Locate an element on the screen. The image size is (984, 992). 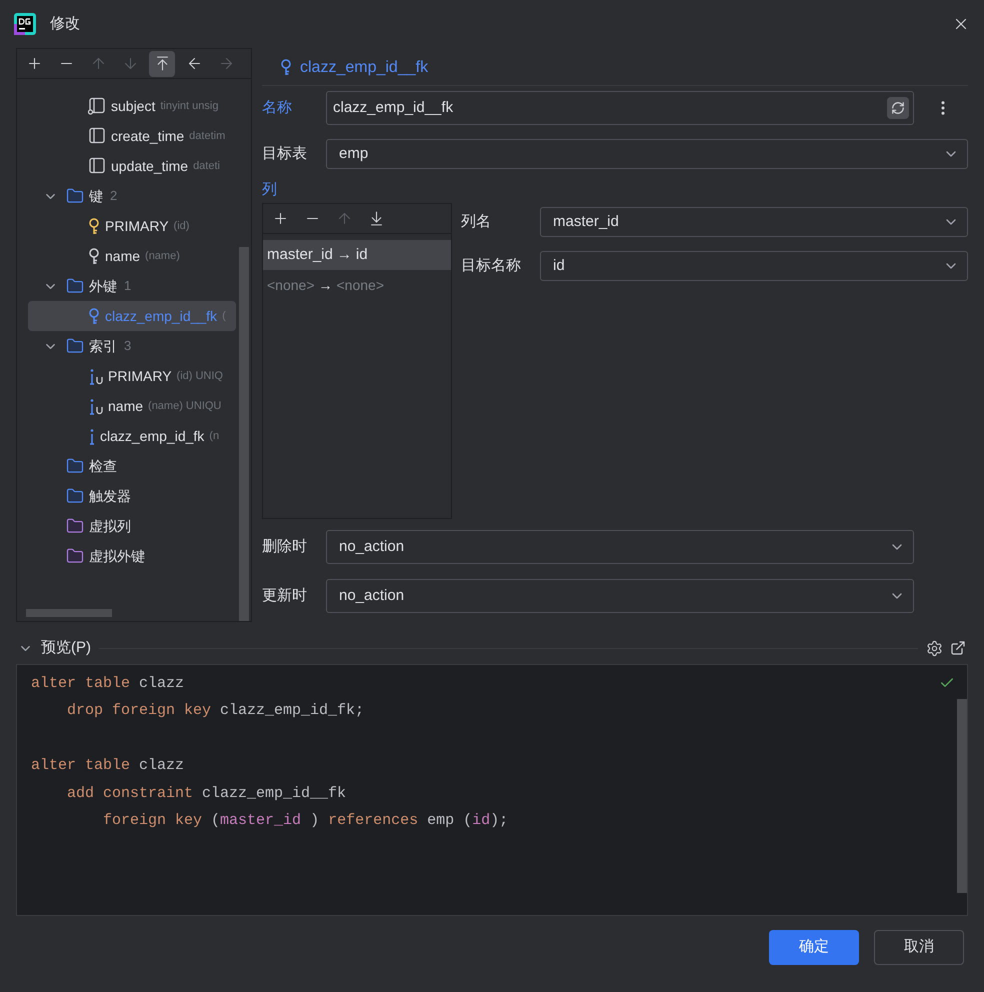
on-delete-dropdown: no_action is located at coordinates (620, 547).